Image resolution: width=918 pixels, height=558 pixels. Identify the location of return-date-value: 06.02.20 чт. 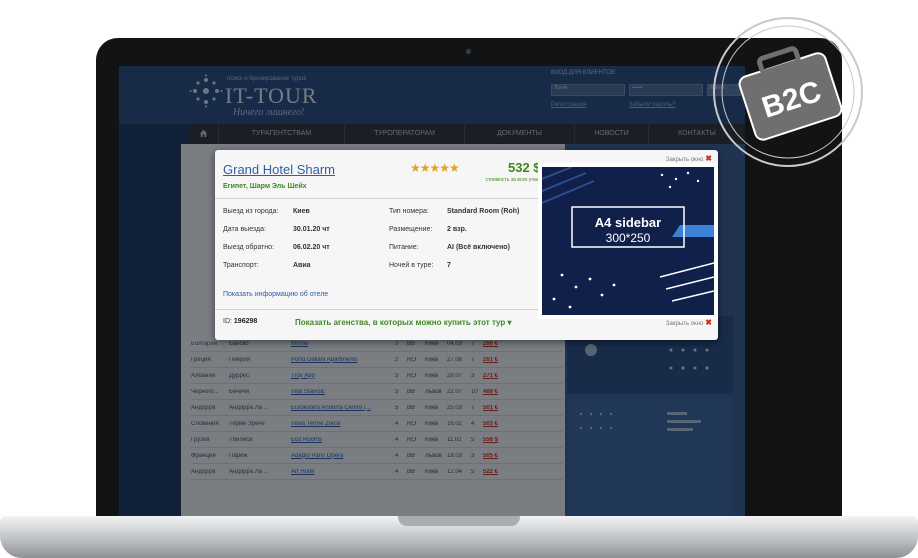
(311, 247).